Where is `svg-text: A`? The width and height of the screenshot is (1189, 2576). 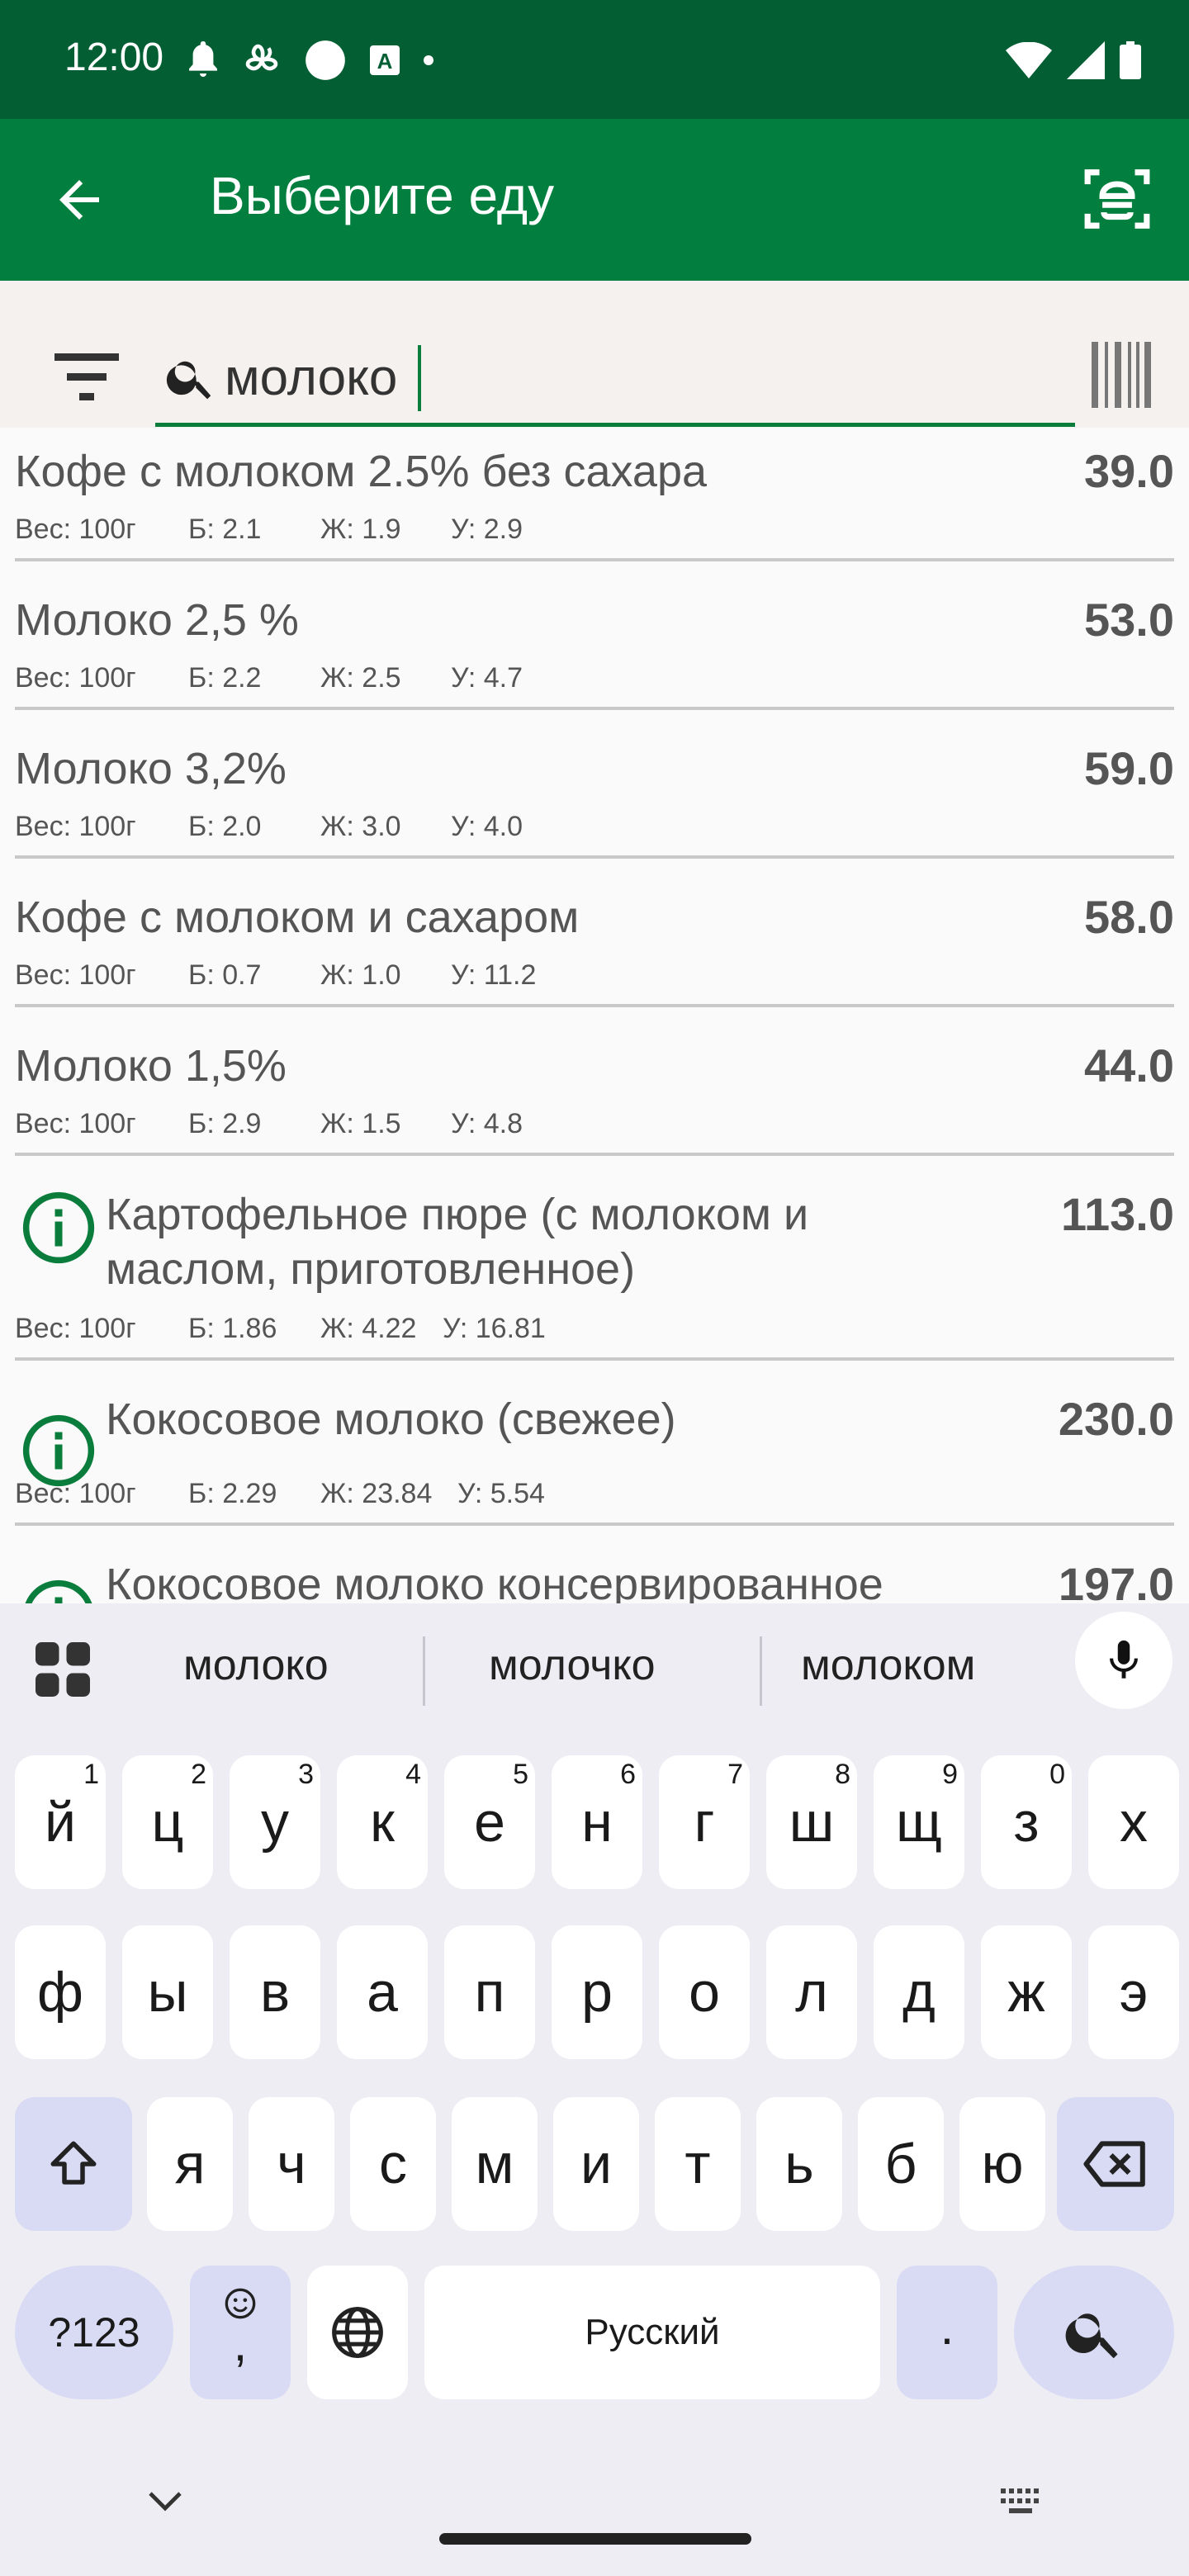
svg-text: A is located at coordinates (385, 61).